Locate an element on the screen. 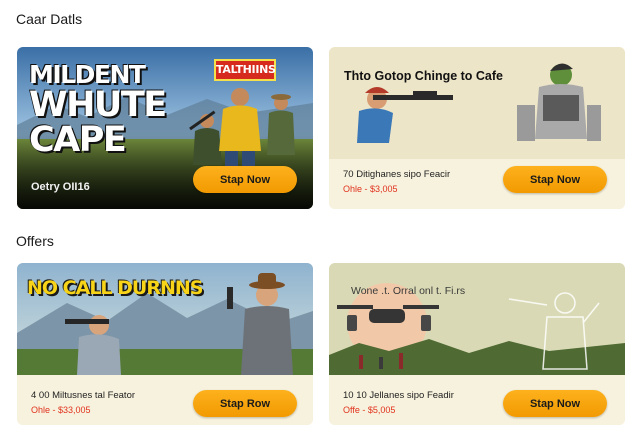 The image size is (640, 448). card-1-caption: Oetry OII16 is located at coordinates (60, 187).